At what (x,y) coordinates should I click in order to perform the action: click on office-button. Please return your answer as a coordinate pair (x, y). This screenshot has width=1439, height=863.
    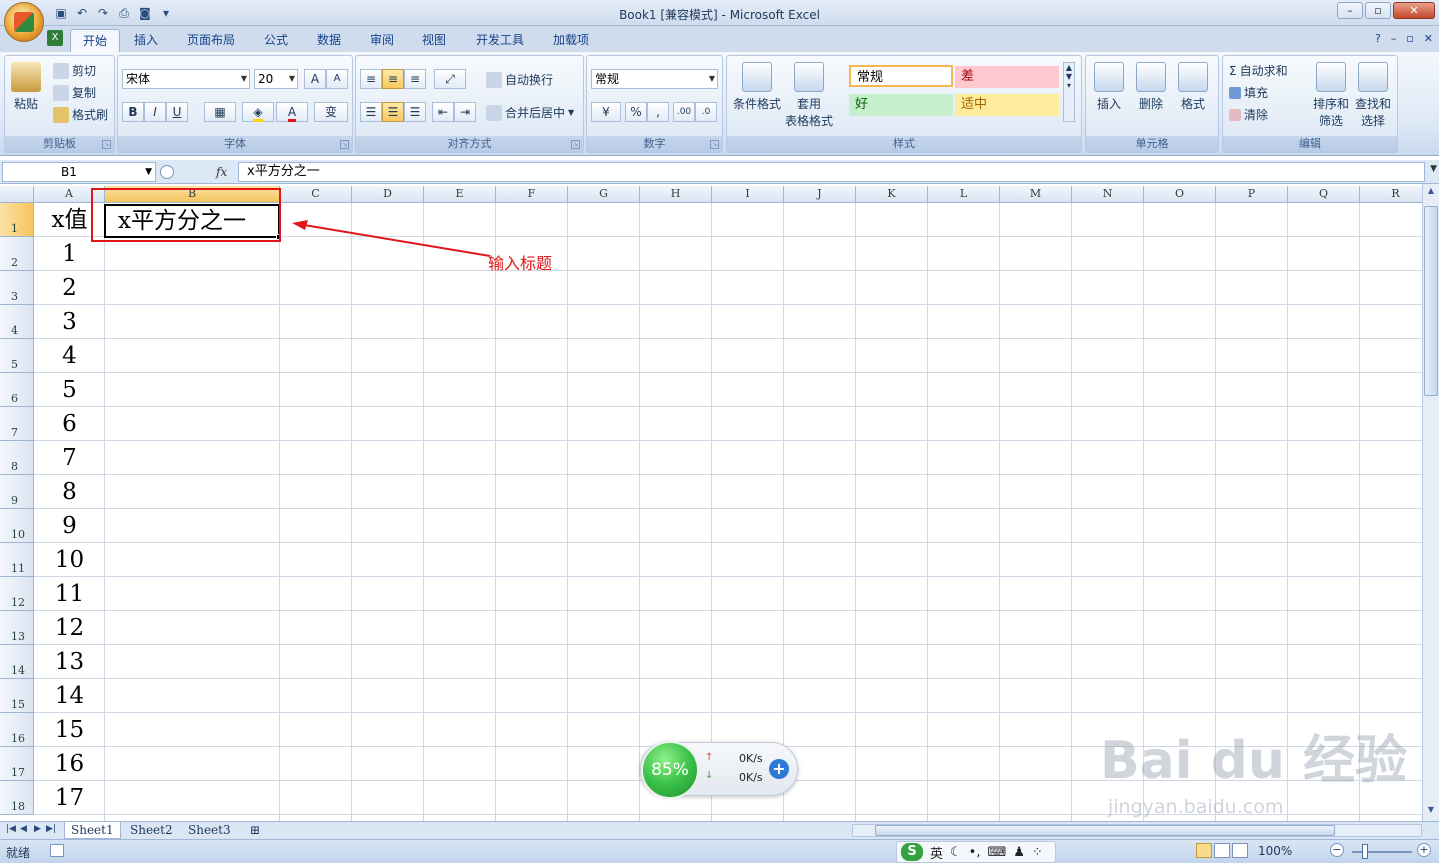
    Looking at the image, I should click on (24, 22).